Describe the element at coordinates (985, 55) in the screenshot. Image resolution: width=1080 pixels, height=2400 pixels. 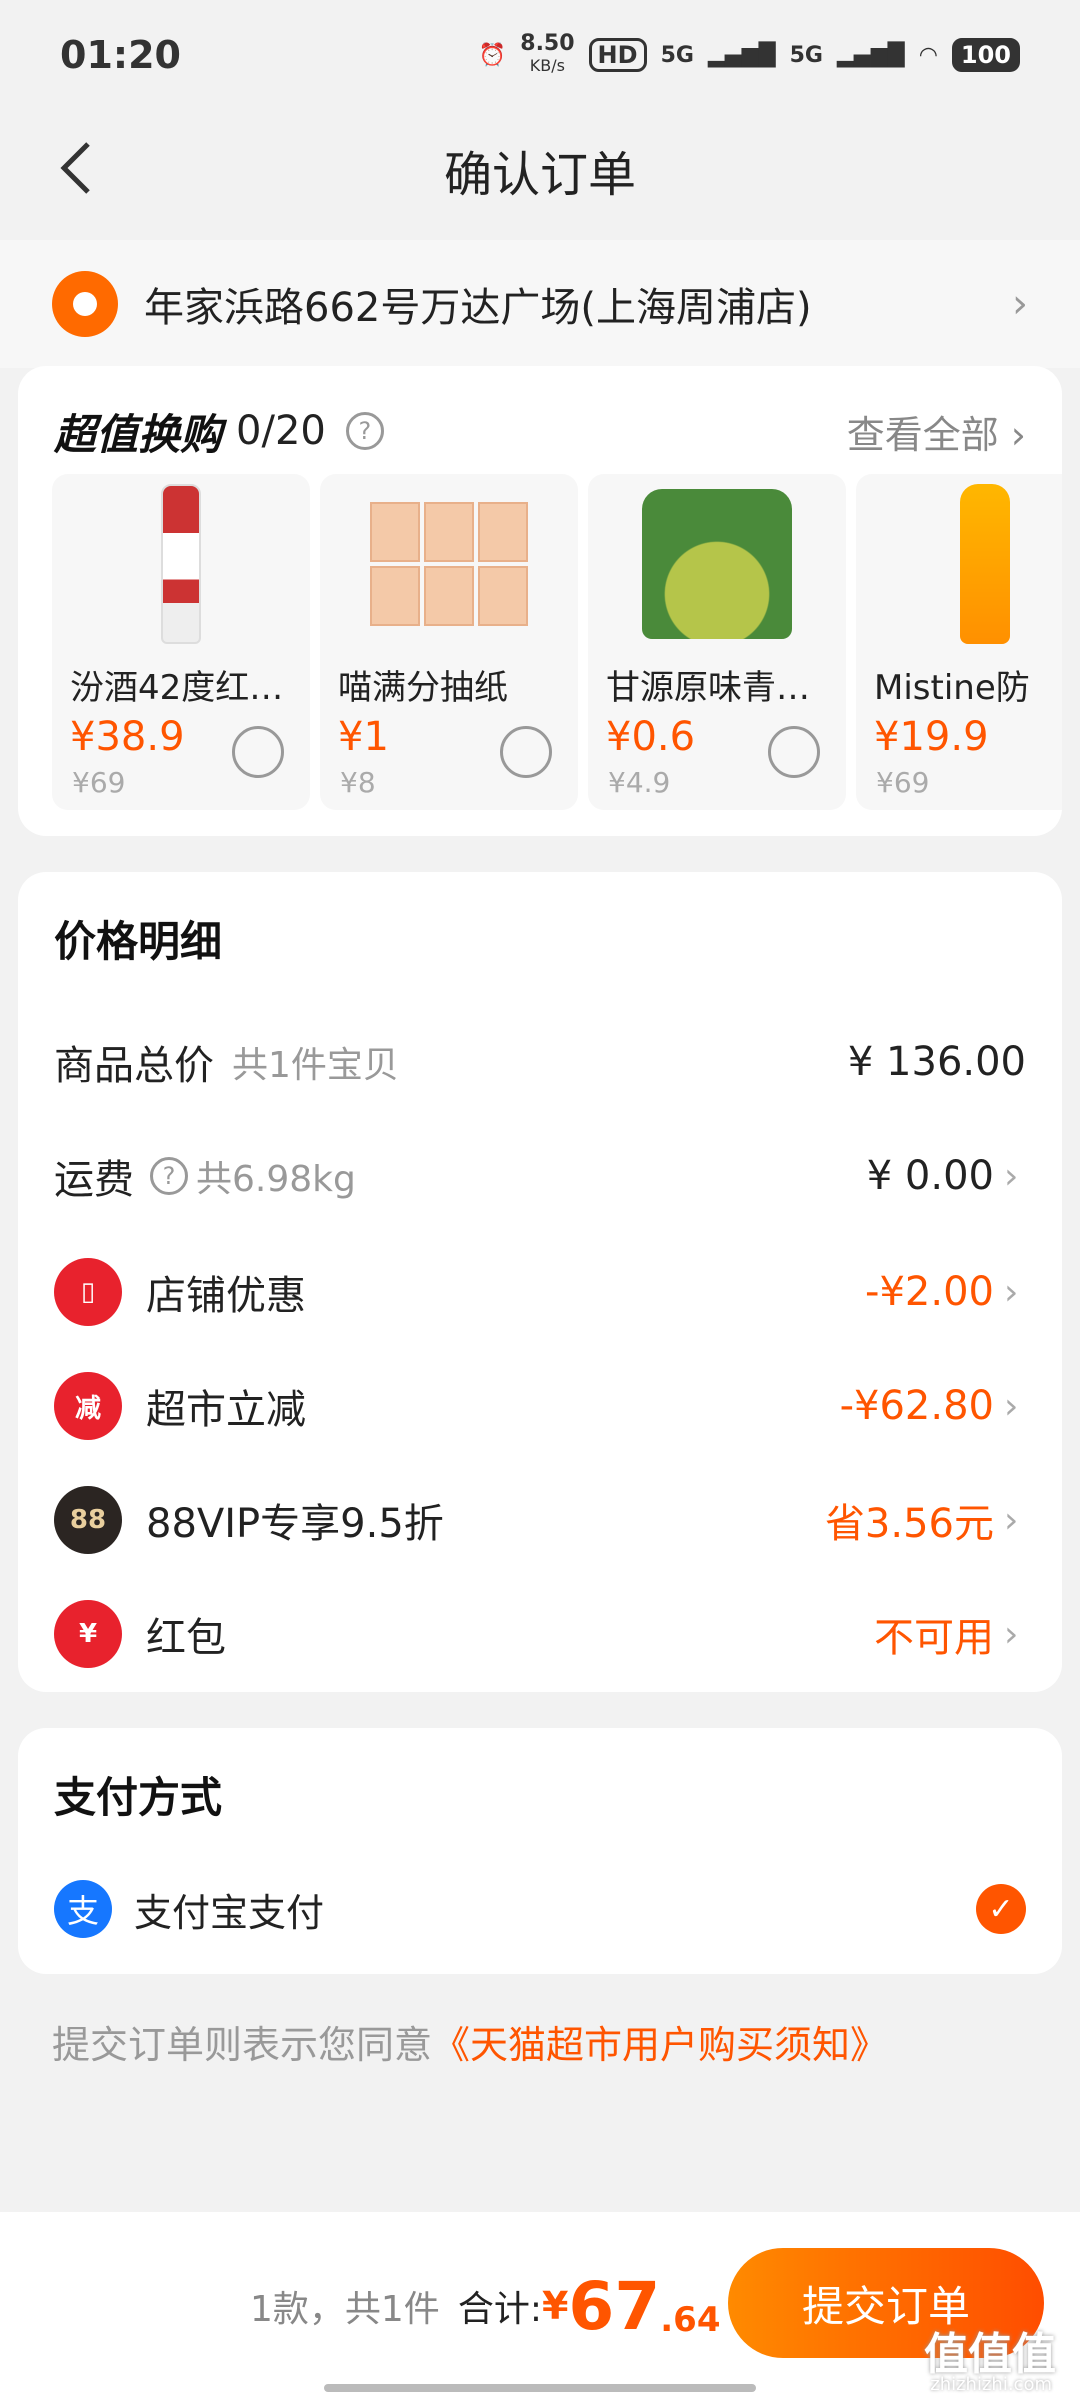
I see `battery-icon: 100` at that location.